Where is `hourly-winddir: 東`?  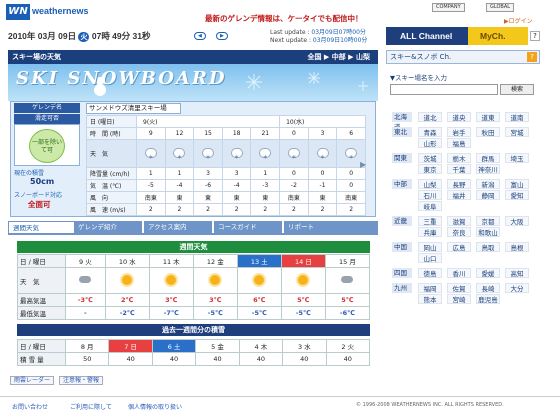
hourly-winddir: 東 is located at coordinates (236, 197).